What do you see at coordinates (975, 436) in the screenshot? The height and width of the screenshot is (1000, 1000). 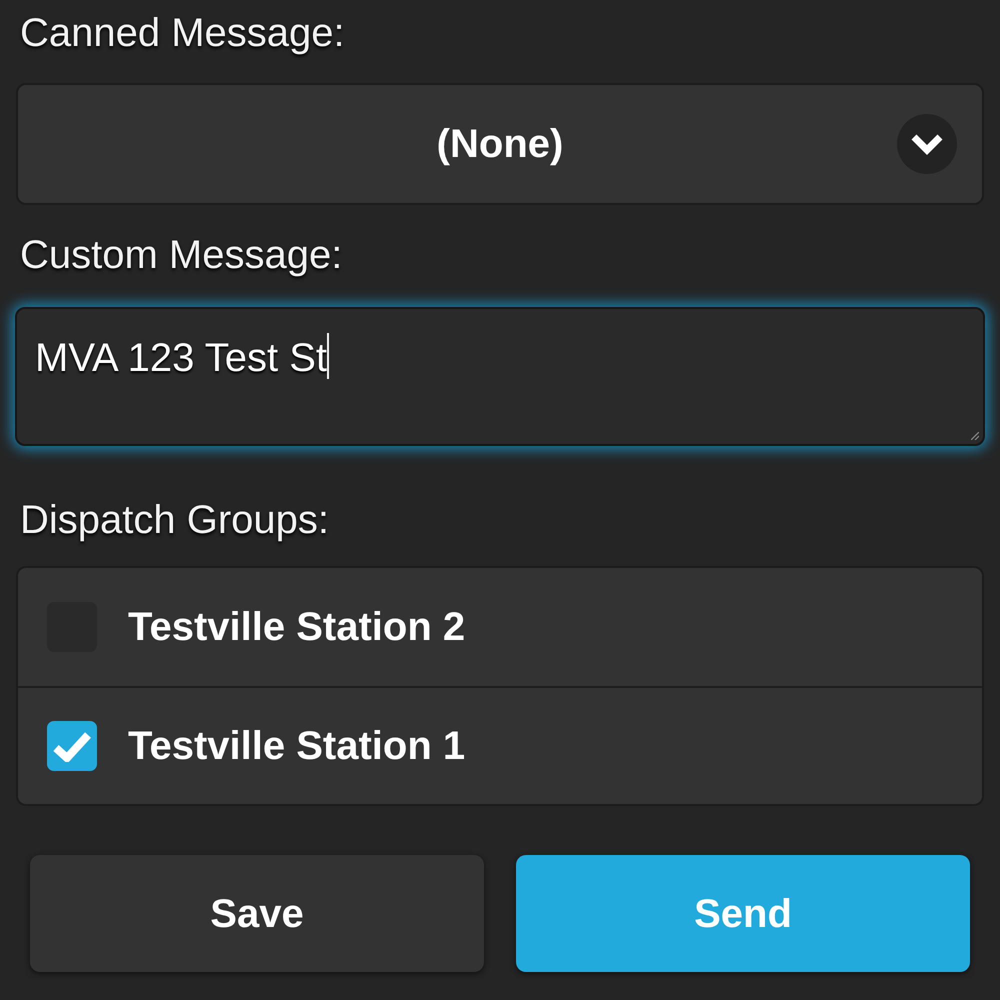 I see `resize-grip-icon` at bounding box center [975, 436].